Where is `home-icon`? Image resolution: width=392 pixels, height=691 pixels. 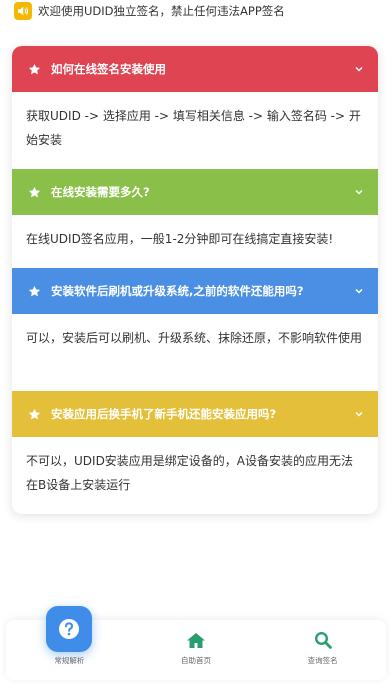
home-icon is located at coordinates (196, 640).